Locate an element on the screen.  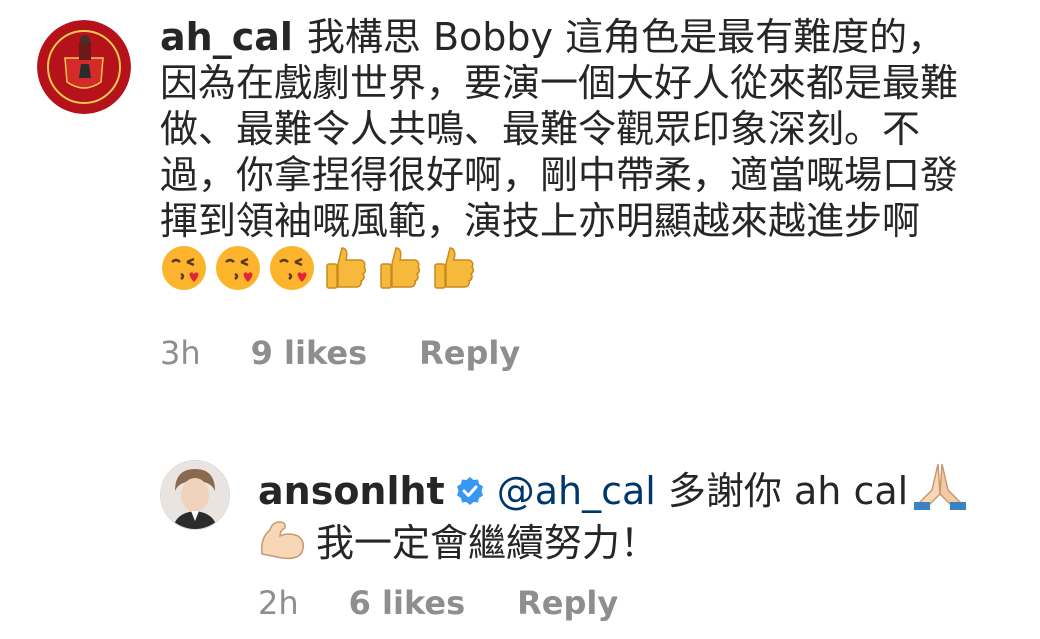
comment-2-time: 2h is located at coordinates (278, 603).